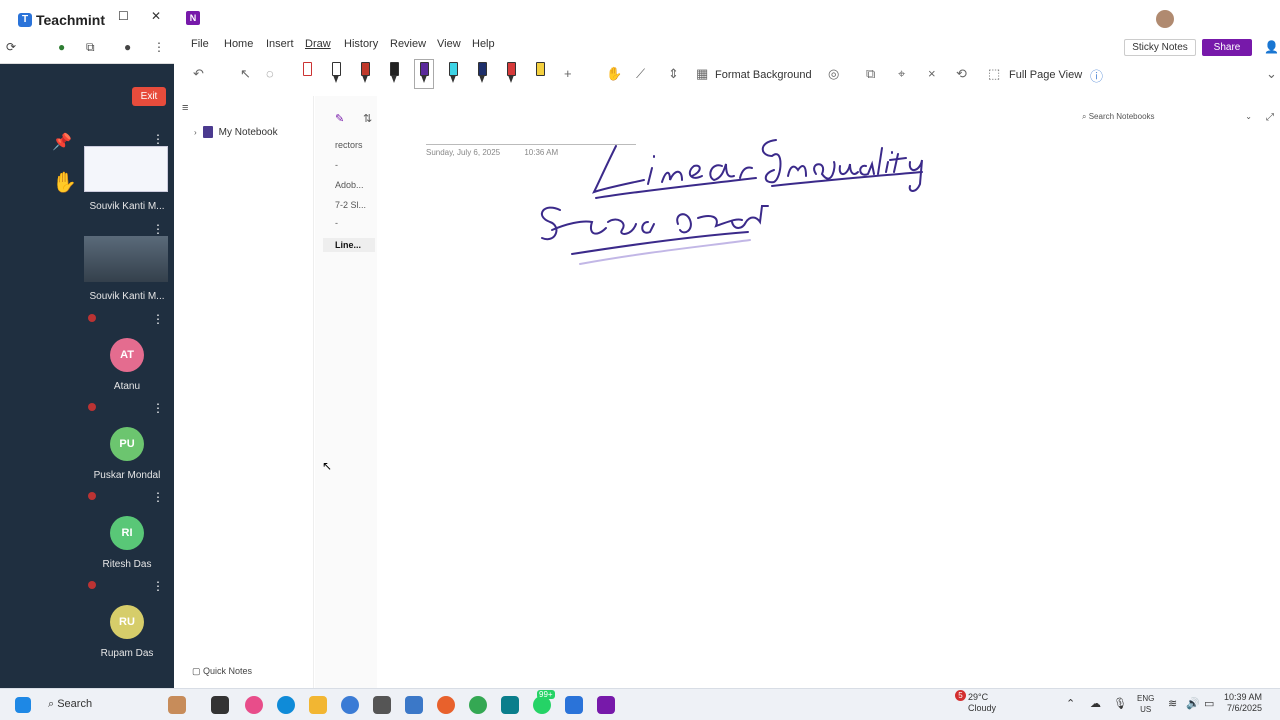  What do you see at coordinates (280, 44) in the screenshot?
I see `menu-insert: Insert` at bounding box center [280, 44].